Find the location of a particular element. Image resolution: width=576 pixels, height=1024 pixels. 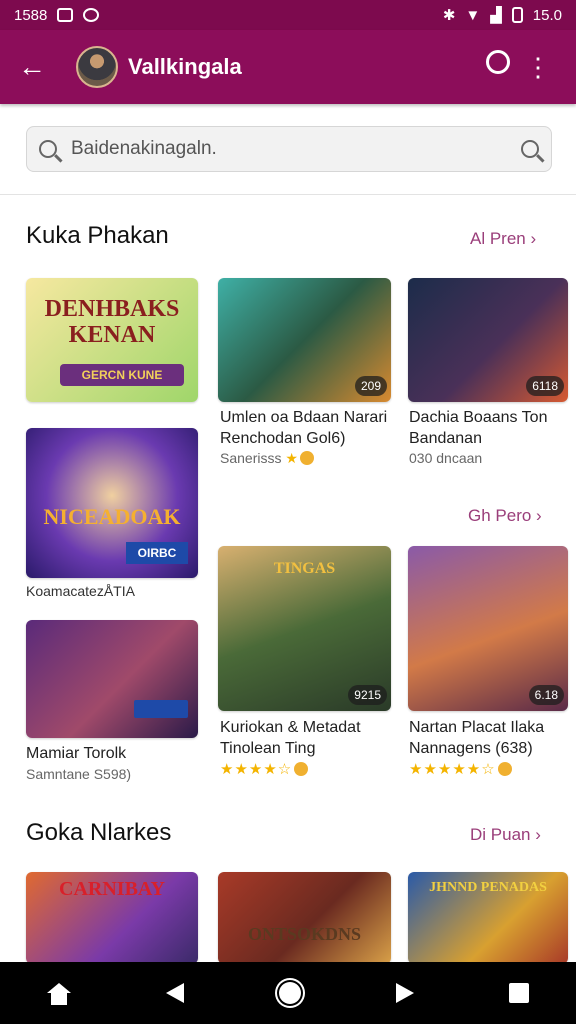

card-caption: KoamacatezÅTIA is located at coordinates (80, 591).